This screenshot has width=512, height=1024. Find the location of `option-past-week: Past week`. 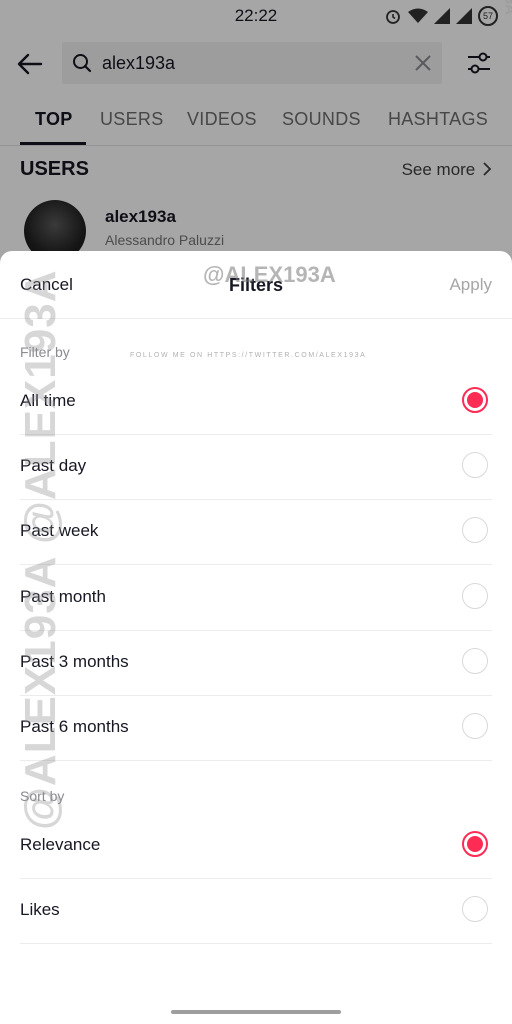

option-past-week: Past week is located at coordinates (256, 532).